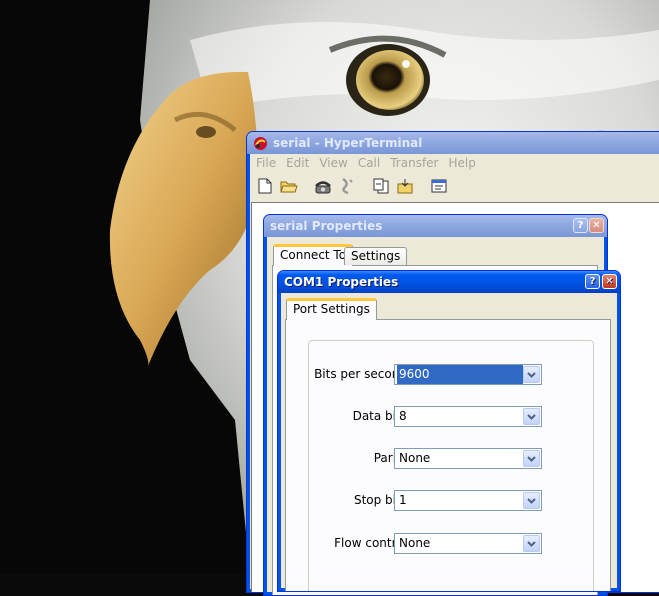  I want to click on parity-label: Parity:, so click(392, 458).